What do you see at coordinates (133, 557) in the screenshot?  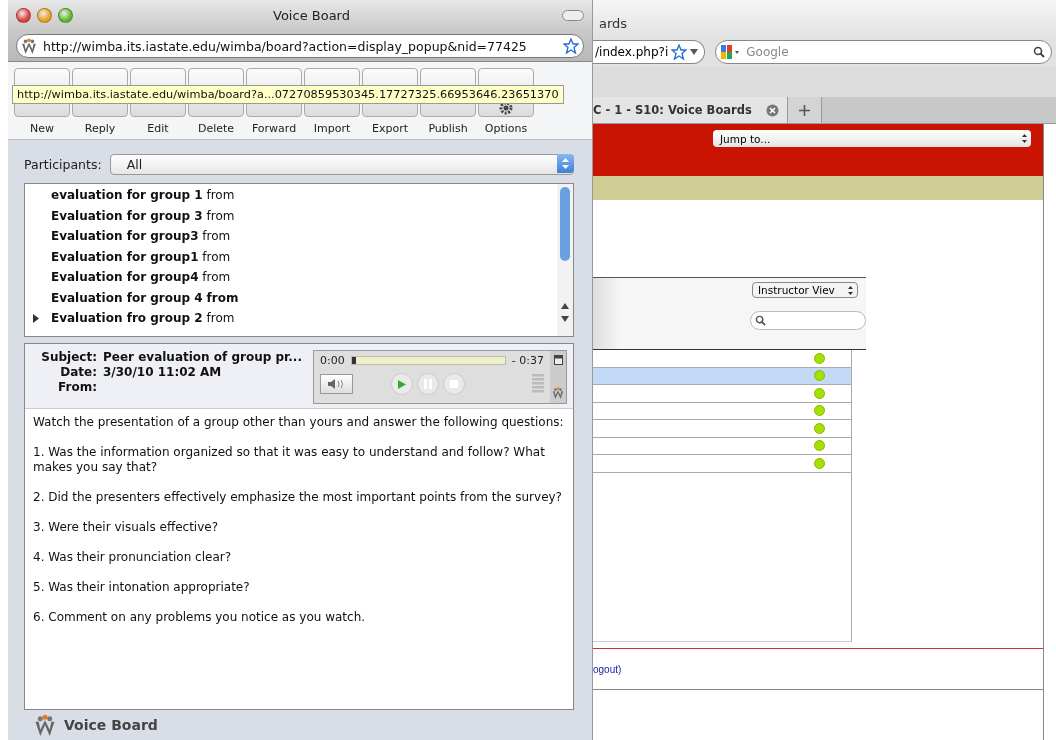 I see `message-paragraph: 4. Was their pronunciation clear?` at bounding box center [133, 557].